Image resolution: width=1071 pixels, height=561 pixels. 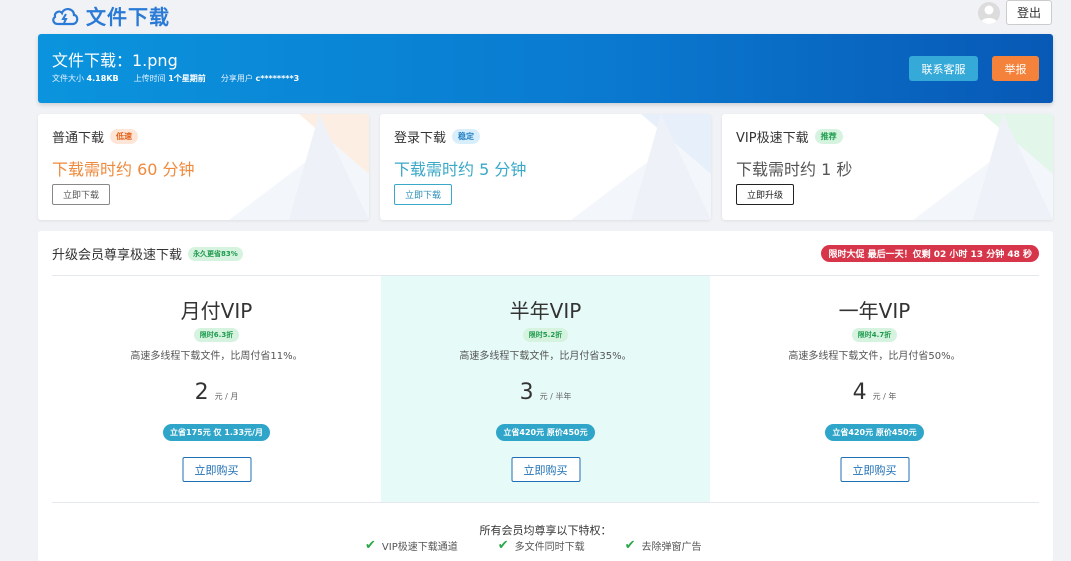 I want to click on plan-unit: 元 / 年, so click(x=884, y=396).